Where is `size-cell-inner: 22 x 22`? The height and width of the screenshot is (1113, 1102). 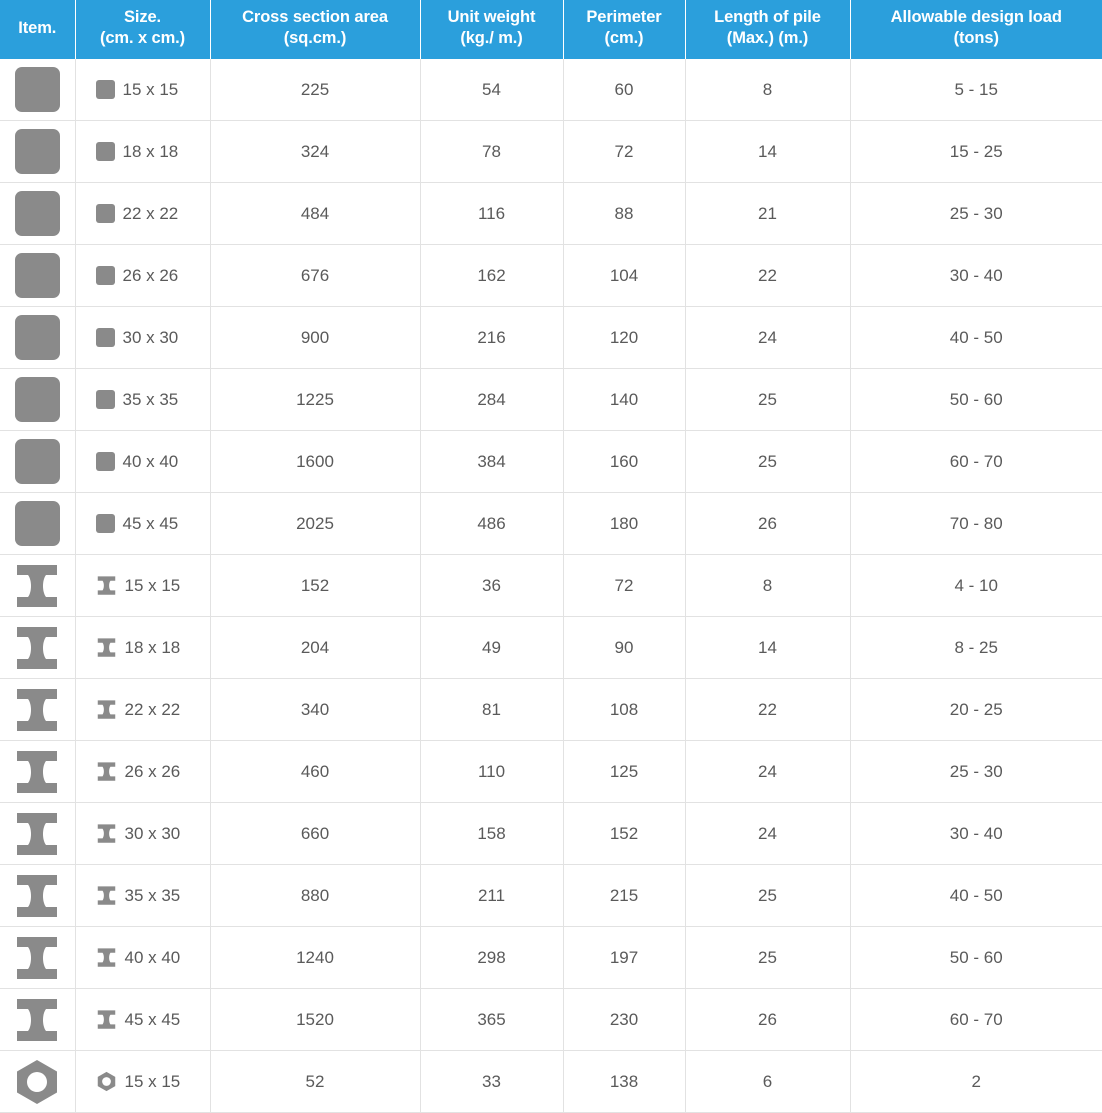 size-cell-inner: 22 x 22 is located at coordinates (143, 709).